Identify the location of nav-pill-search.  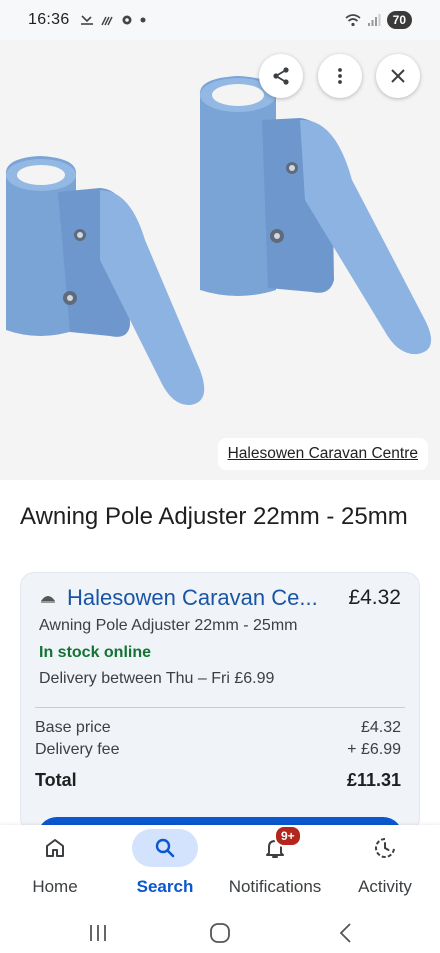
(165, 848).